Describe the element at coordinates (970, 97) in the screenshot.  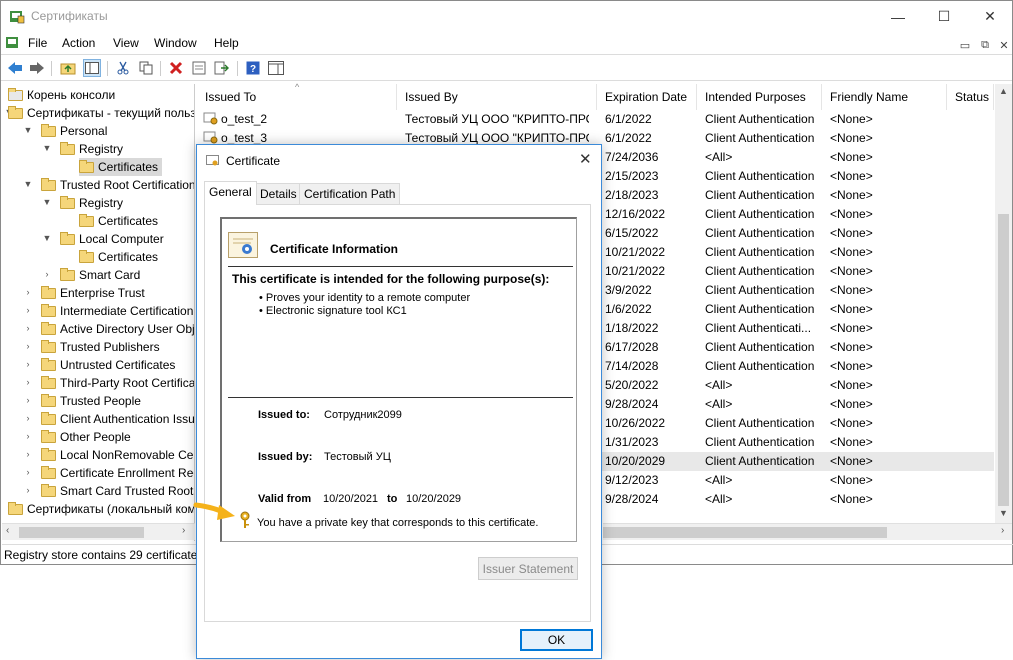
I see `column-status: Status` at that location.